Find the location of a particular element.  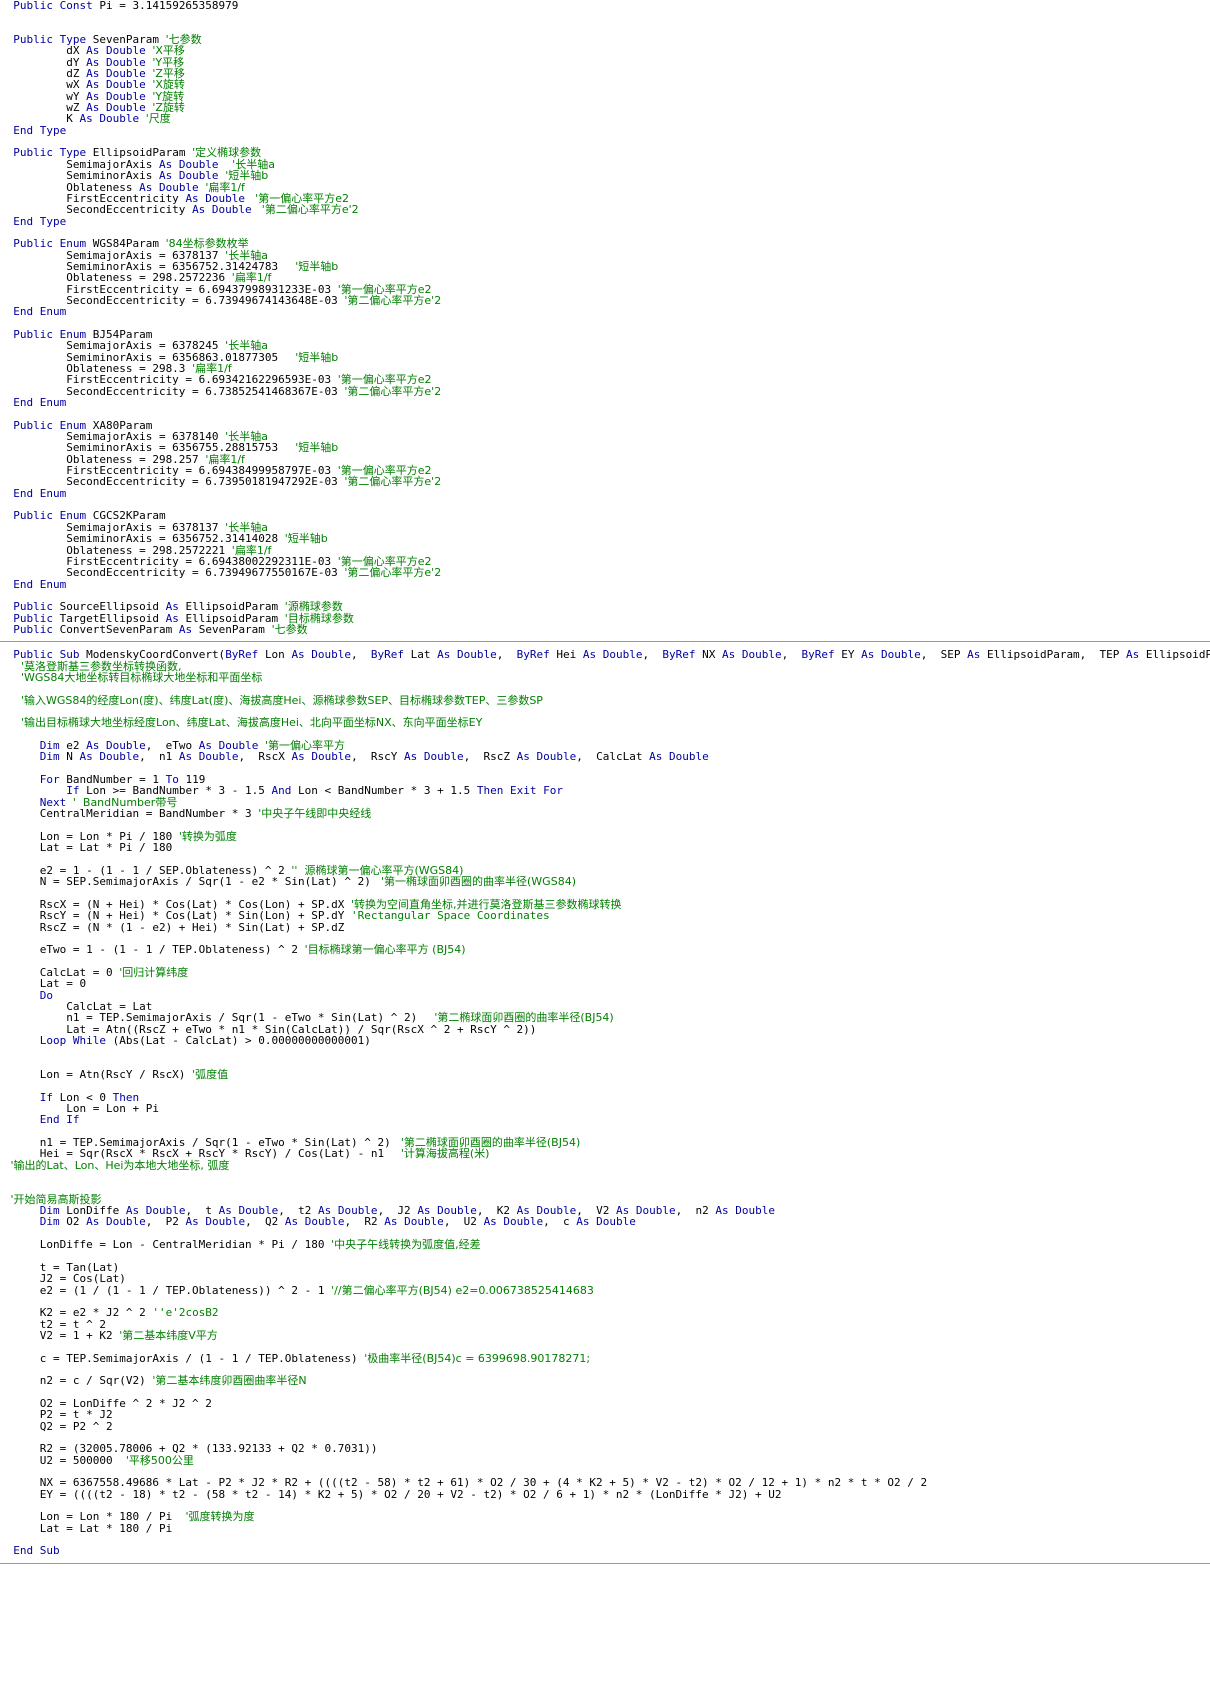

code-comment: '平移500公里 is located at coordinates (159, 1460).